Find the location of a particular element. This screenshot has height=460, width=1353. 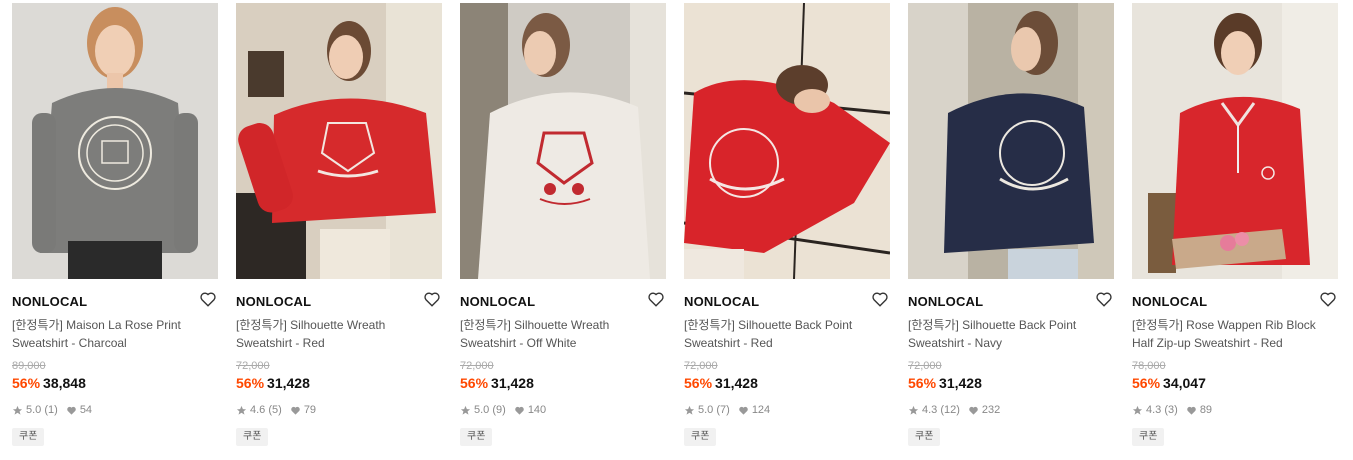

product-meta: 4.6 (5) 79 is located at coordinates (276, 410).